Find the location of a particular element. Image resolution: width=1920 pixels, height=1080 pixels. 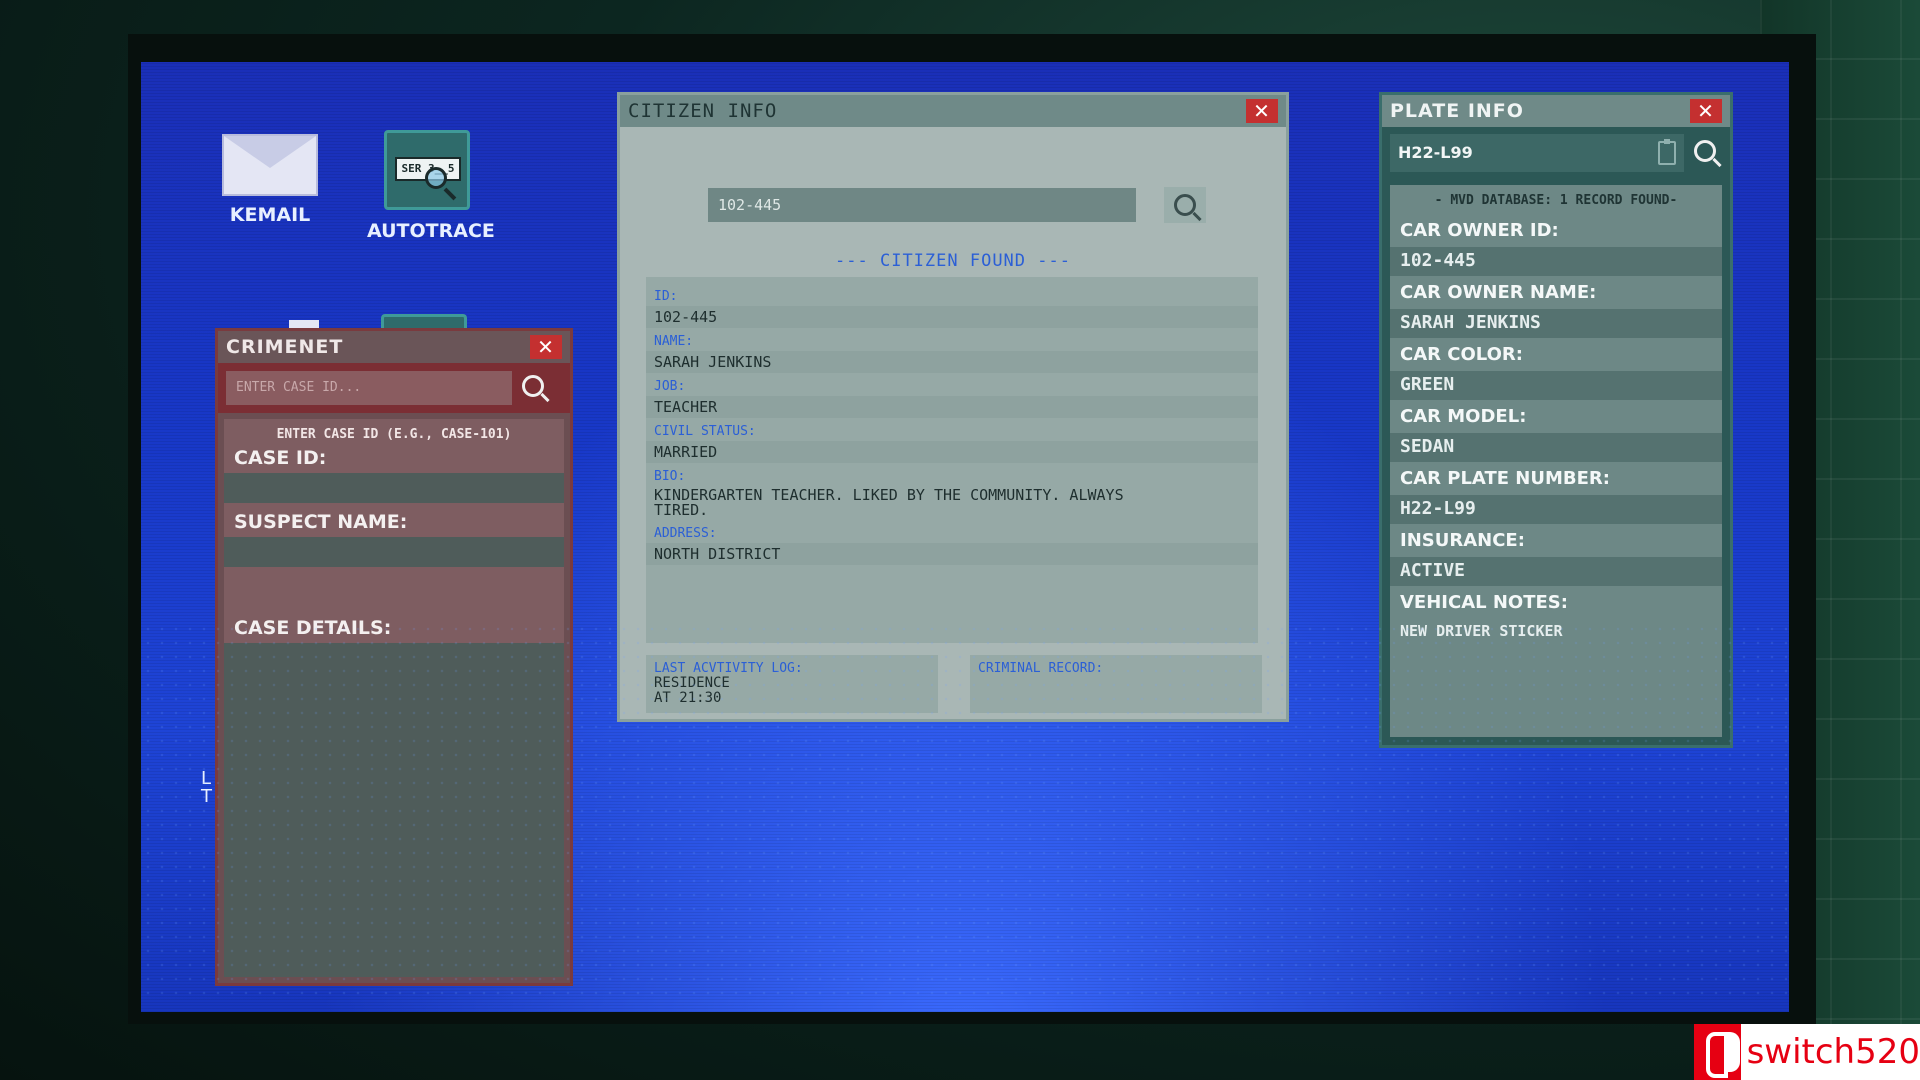

car-plate-number-value: H22-L99 is located at coordinates (1556, 509).